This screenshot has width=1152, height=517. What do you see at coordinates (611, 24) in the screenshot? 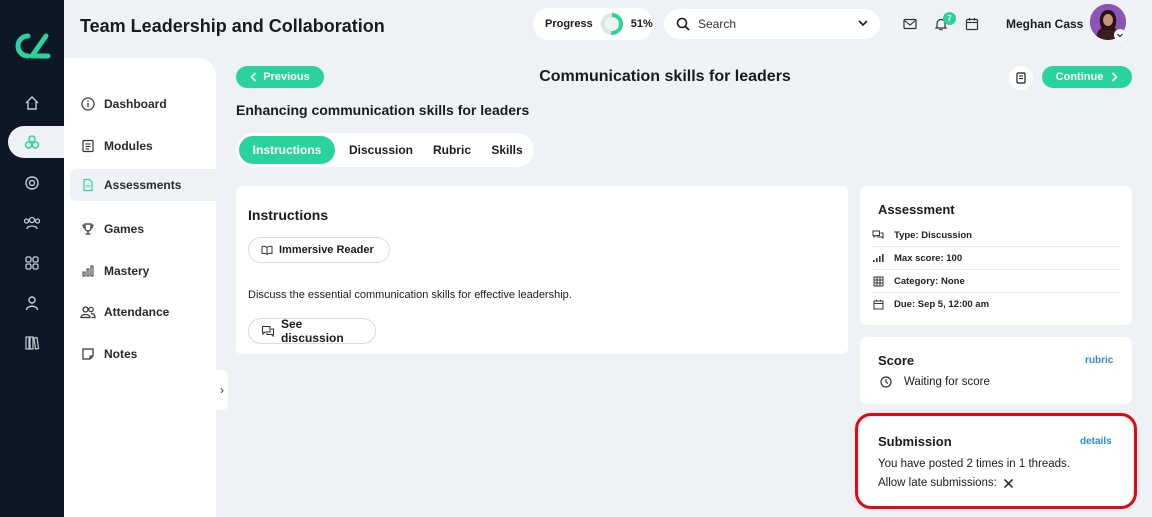
I see `progress-ring` at bounding box center [611, 24].